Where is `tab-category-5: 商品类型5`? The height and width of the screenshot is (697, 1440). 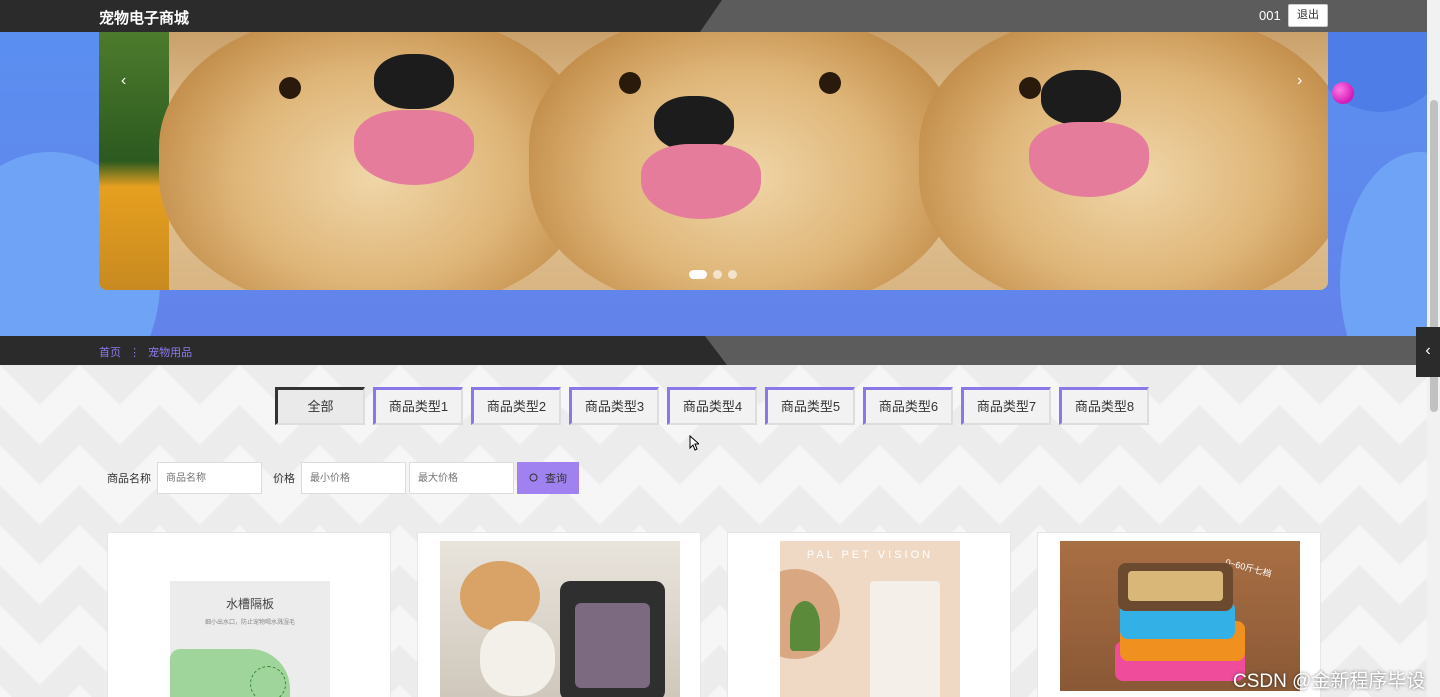 tab-category-5: 商品类型5 is located at coordinates (810, 406).